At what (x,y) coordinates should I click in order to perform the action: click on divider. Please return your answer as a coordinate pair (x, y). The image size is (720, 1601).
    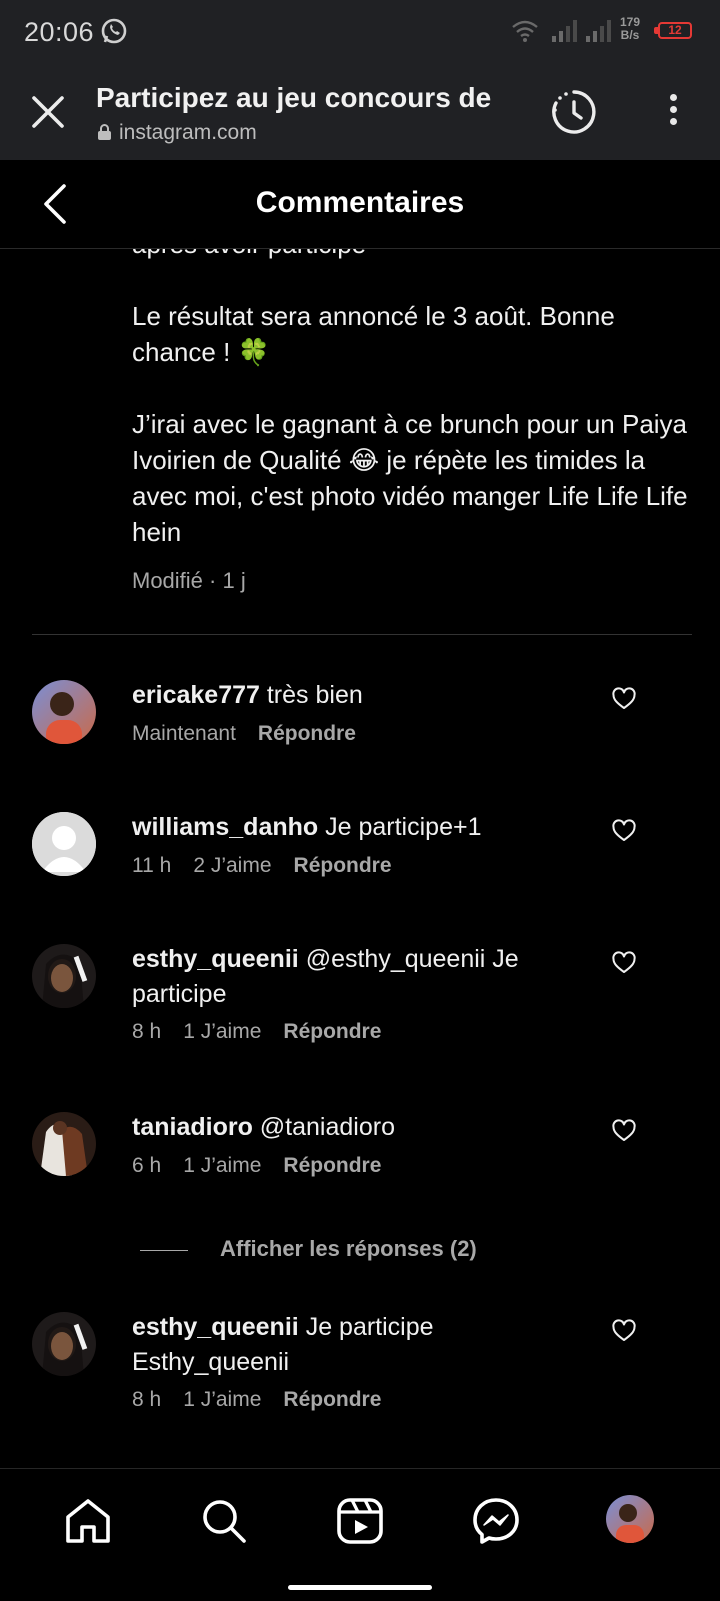
    Looking at the image, I should click on (362, 634).